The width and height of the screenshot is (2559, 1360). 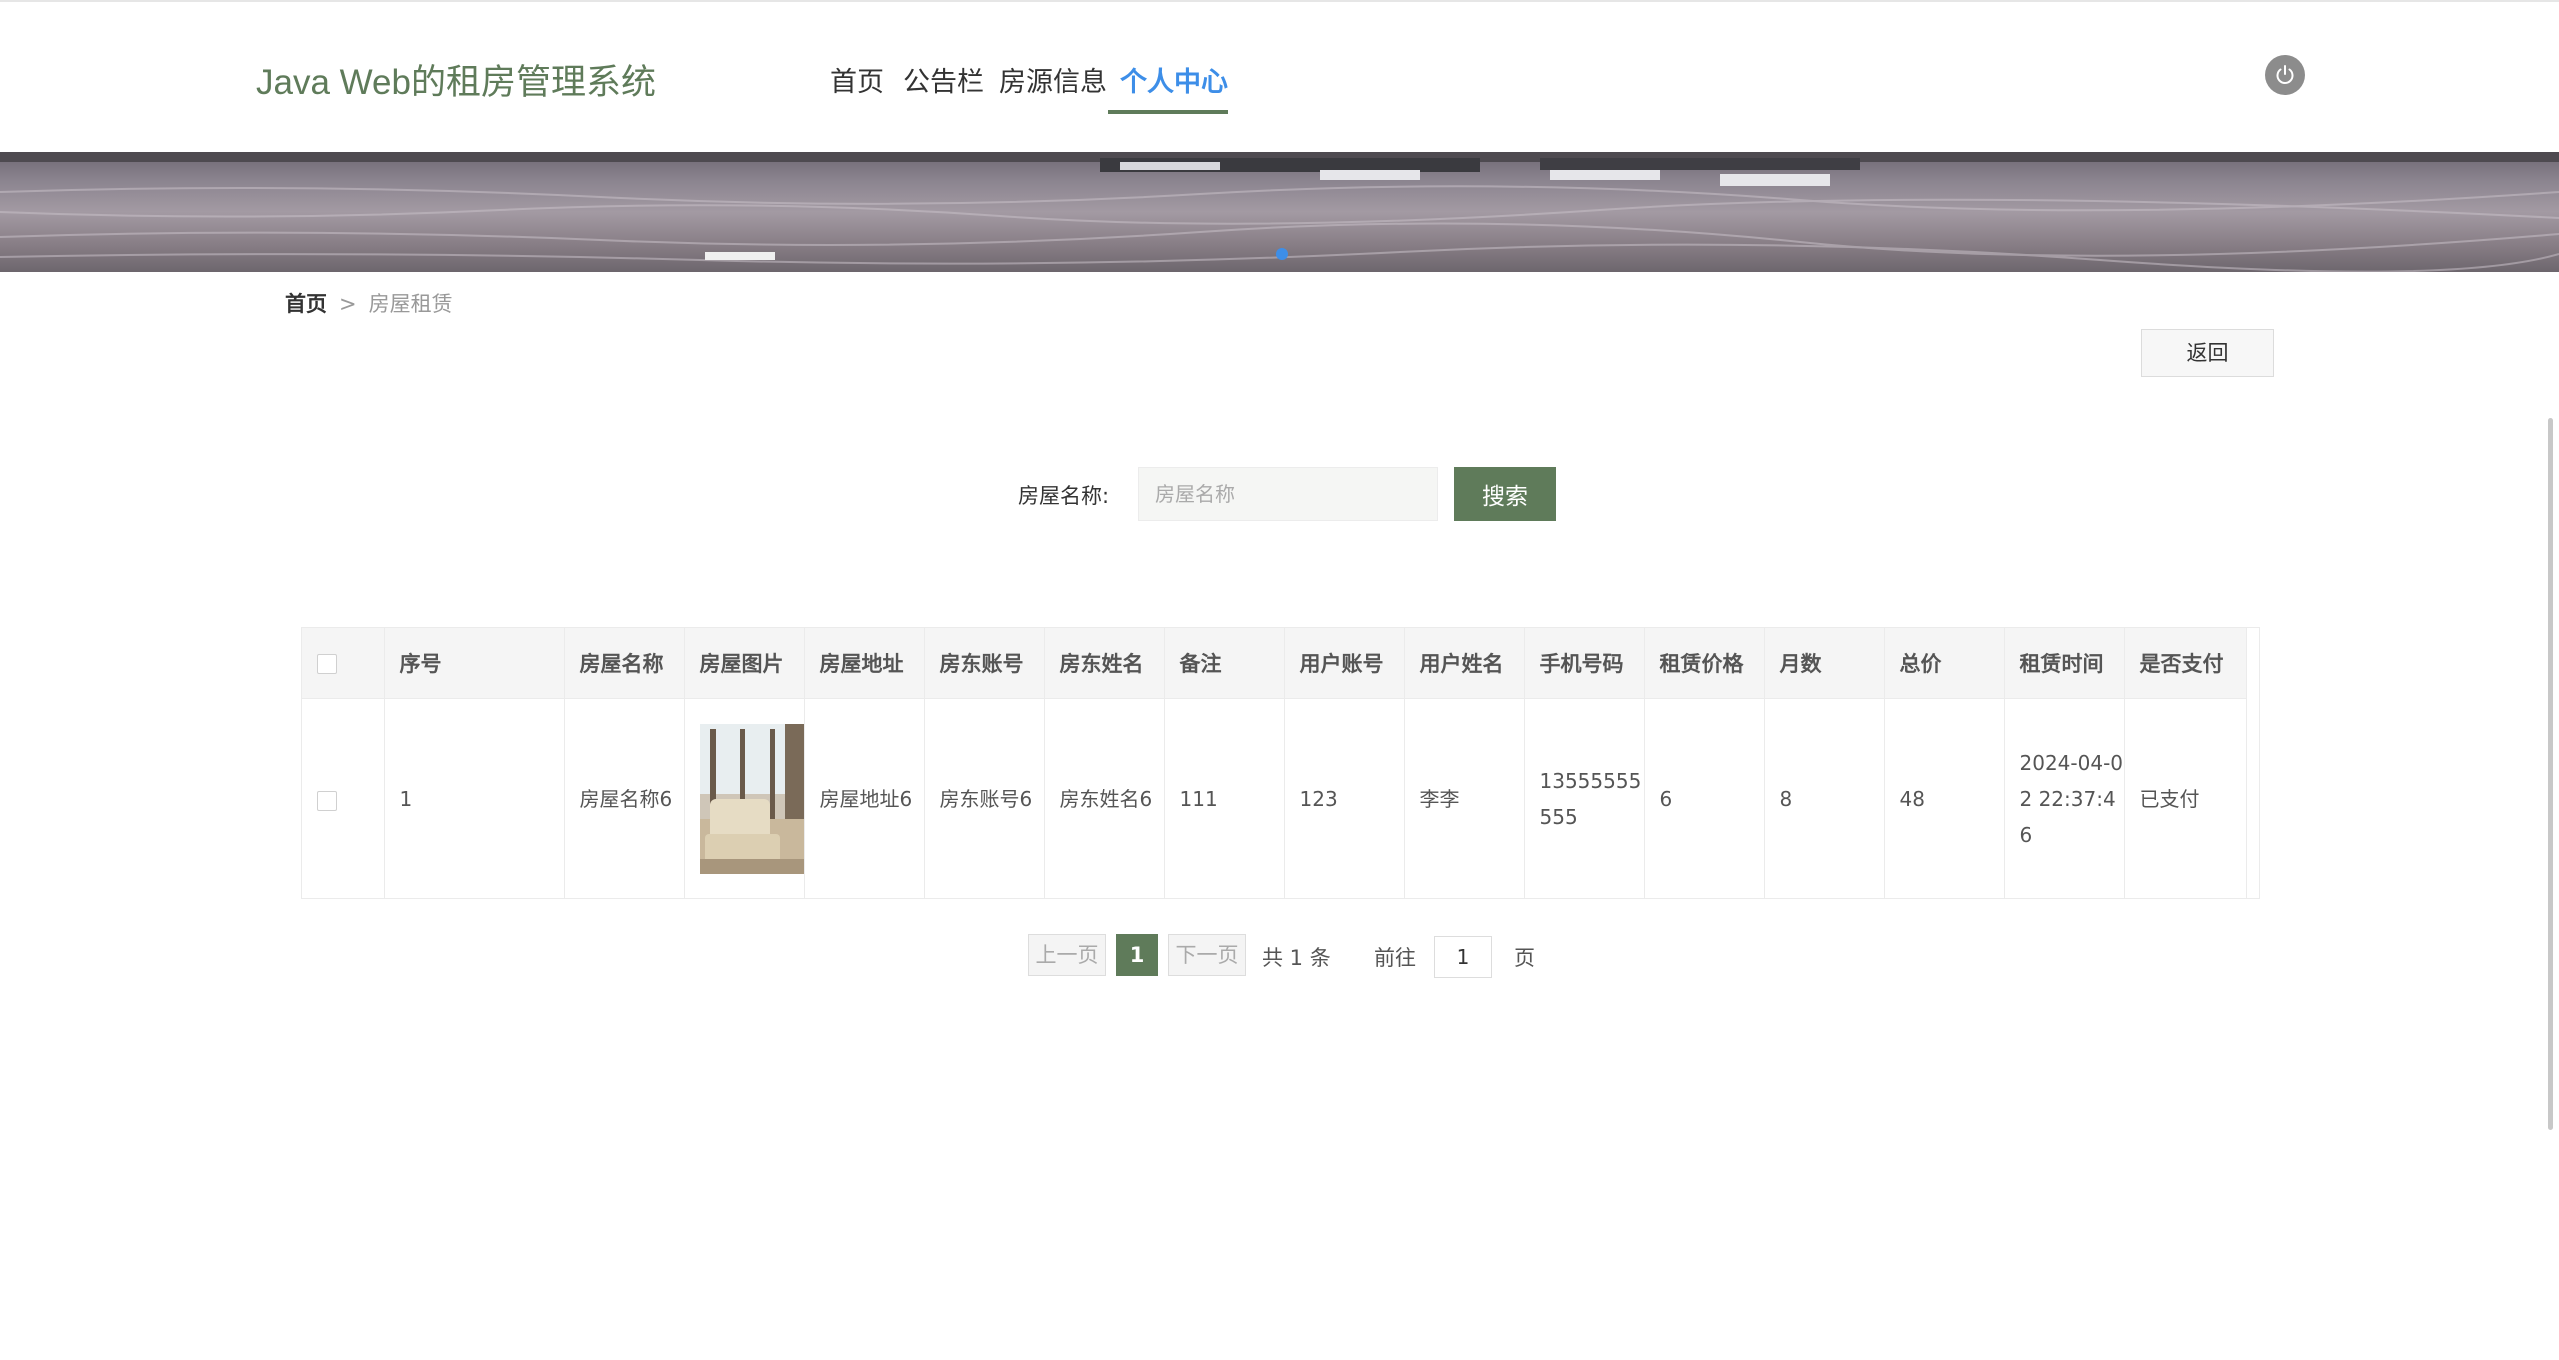 What do you see at coordinates (306, 304) in the screenshot?
I see `breadcrumb-home: 首页` at bounding box center [306, 304].